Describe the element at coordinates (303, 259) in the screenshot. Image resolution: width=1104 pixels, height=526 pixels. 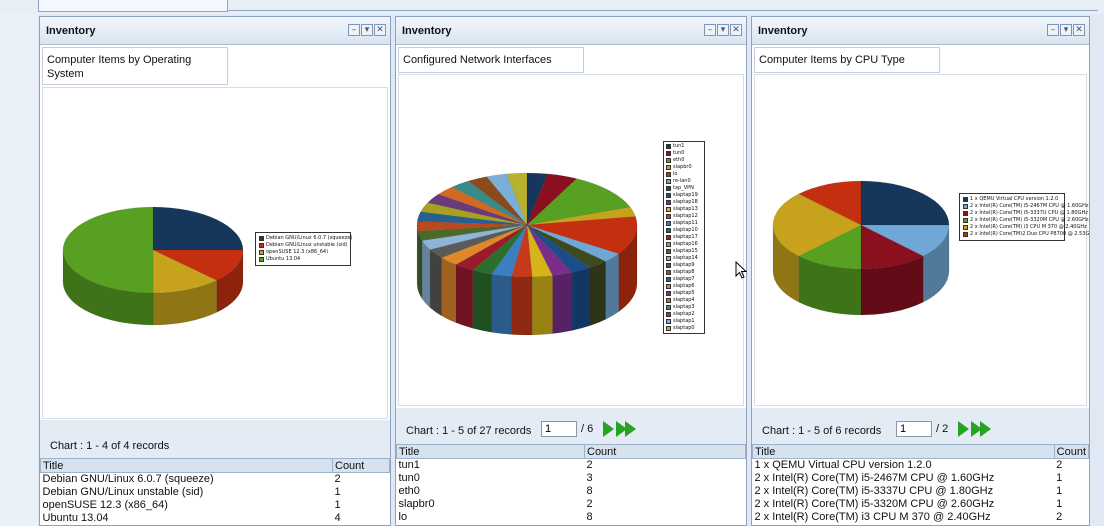
I see `legend-item: Ubuntu 13.04` at that location.